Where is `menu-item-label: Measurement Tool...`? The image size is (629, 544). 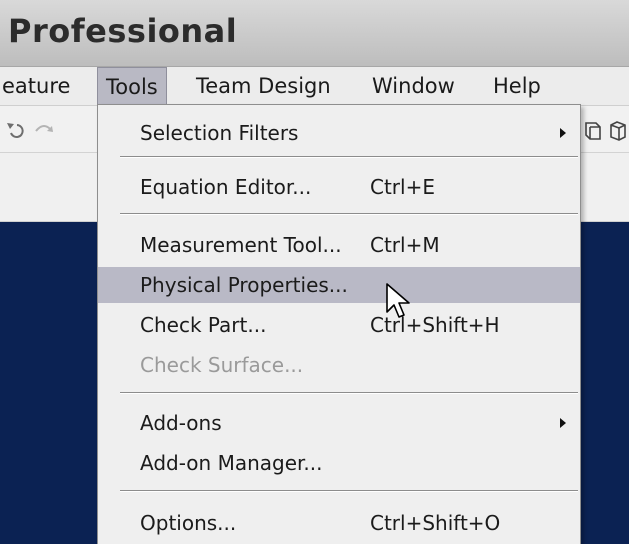
menu-item-label: Measurement Tool... is located at coordinates (241, 245).